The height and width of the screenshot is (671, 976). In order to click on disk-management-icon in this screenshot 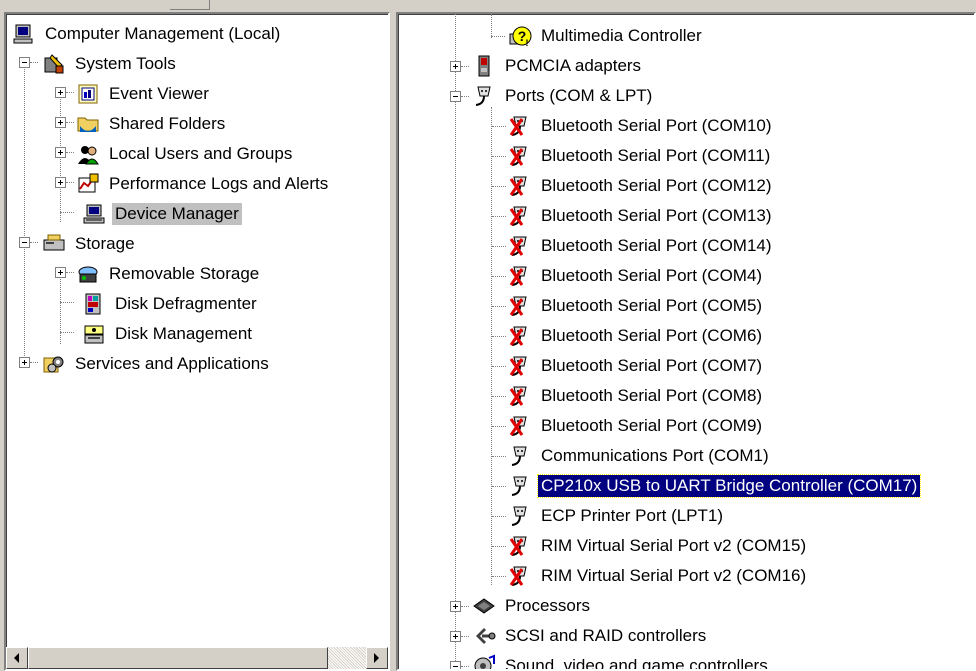, I will do `click(94, 334)`.